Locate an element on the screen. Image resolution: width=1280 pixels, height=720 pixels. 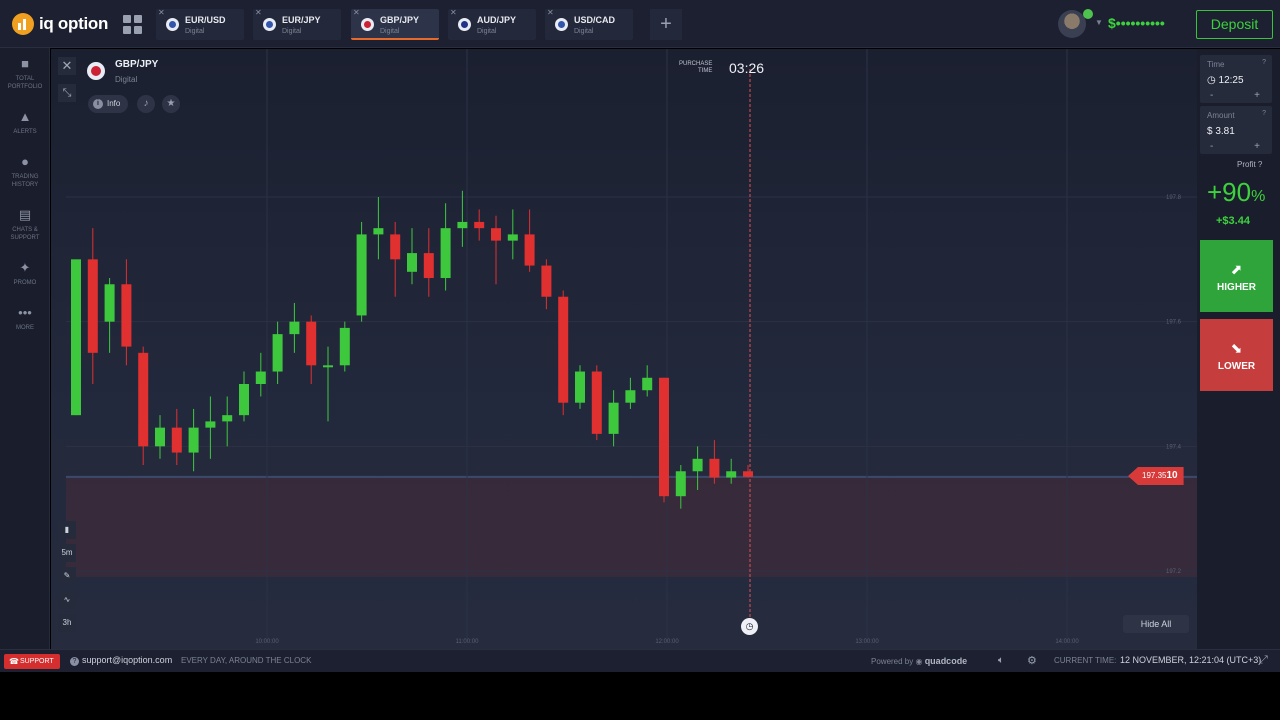
x-tick-label: 10:00:00 is located at coordinates (267, 642).